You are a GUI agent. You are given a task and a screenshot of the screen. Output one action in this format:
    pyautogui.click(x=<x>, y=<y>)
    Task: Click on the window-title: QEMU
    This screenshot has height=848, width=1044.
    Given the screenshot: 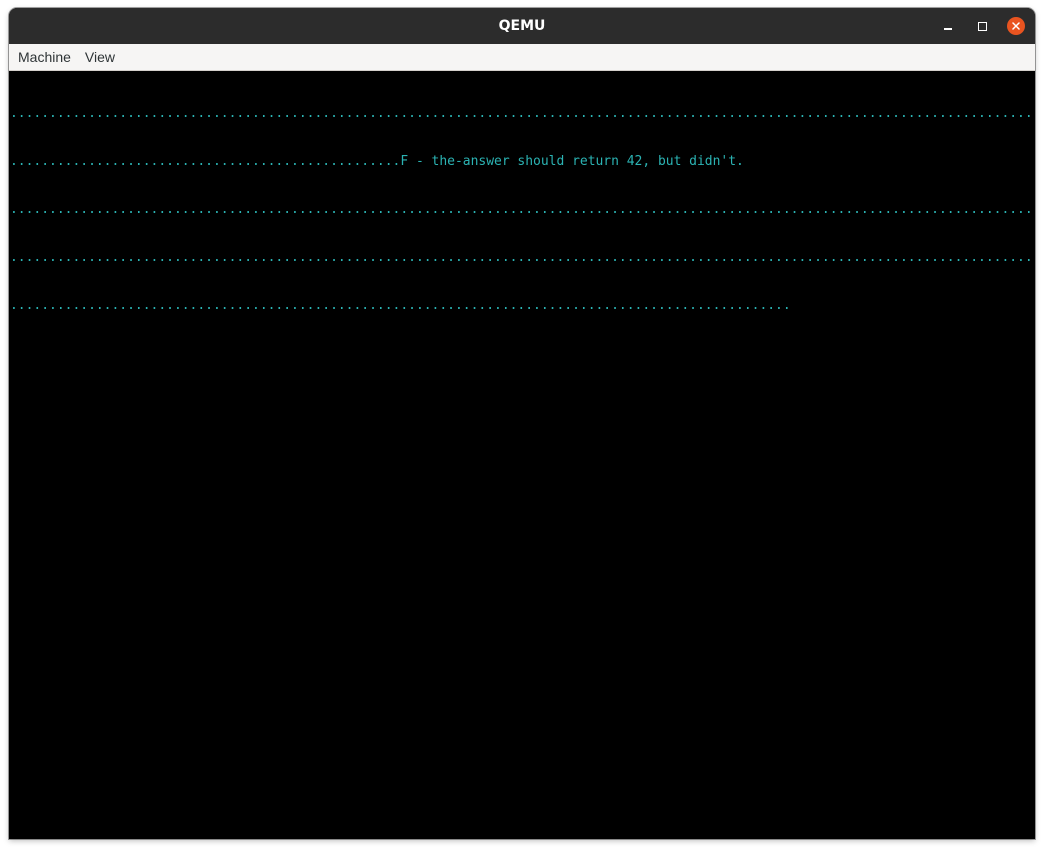 What is the action you would take?
    pyautogui.click(x=522, y=26)
    